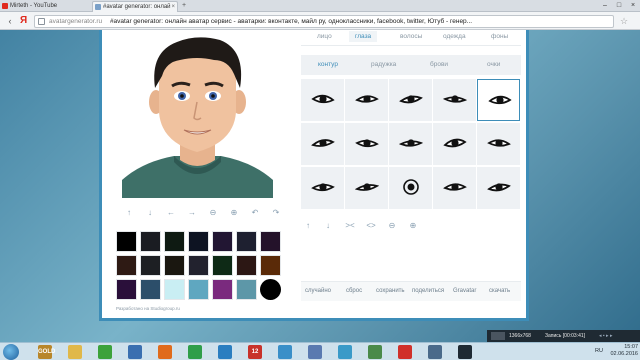 Image resolution: width=640 pixels, height=360 pixels. What do you see at coordinates (624, 351) in the screenshot?
I see `clock: 15:07 02.06.2016` at bounding box center [624, 351].